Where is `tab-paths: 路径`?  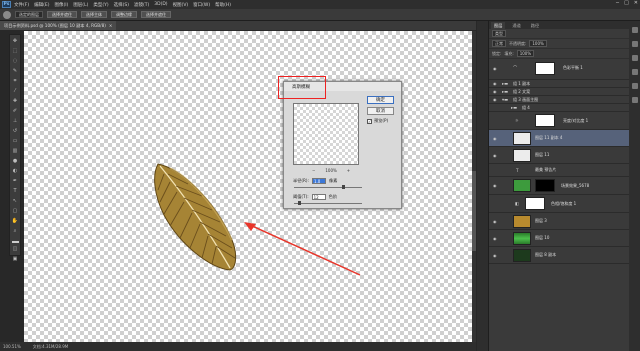
tab-paths: 路径 is located at coordinates (535, 25).